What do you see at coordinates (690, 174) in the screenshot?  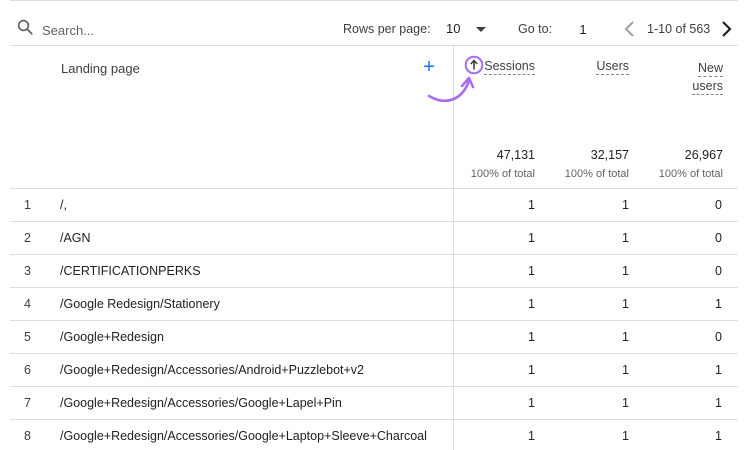 I see `new-users-total-percent: 100% of total` at bounding box center [690, 174].